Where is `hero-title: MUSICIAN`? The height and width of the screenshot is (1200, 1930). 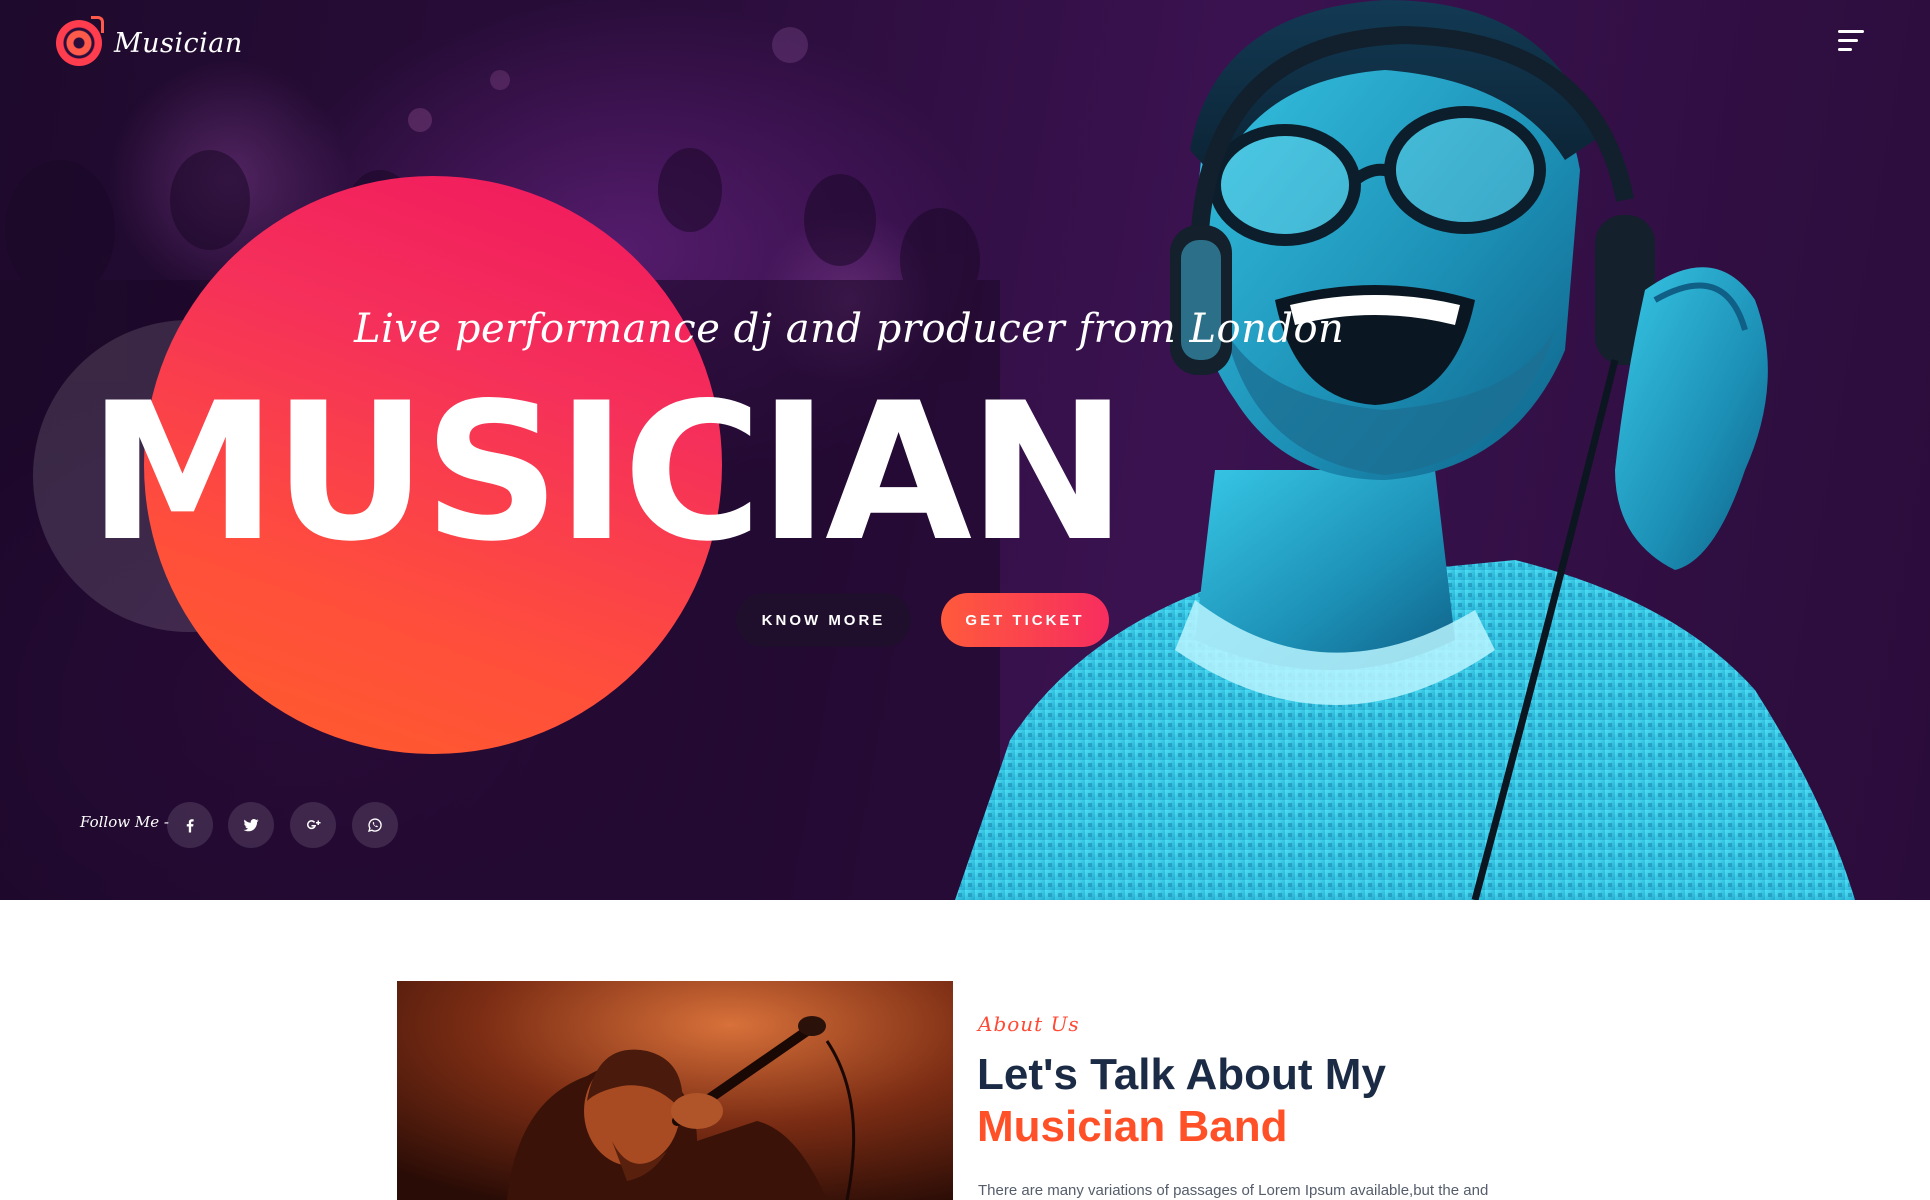
hero-title: MUSICIAN is located at coordinates (607, 472).